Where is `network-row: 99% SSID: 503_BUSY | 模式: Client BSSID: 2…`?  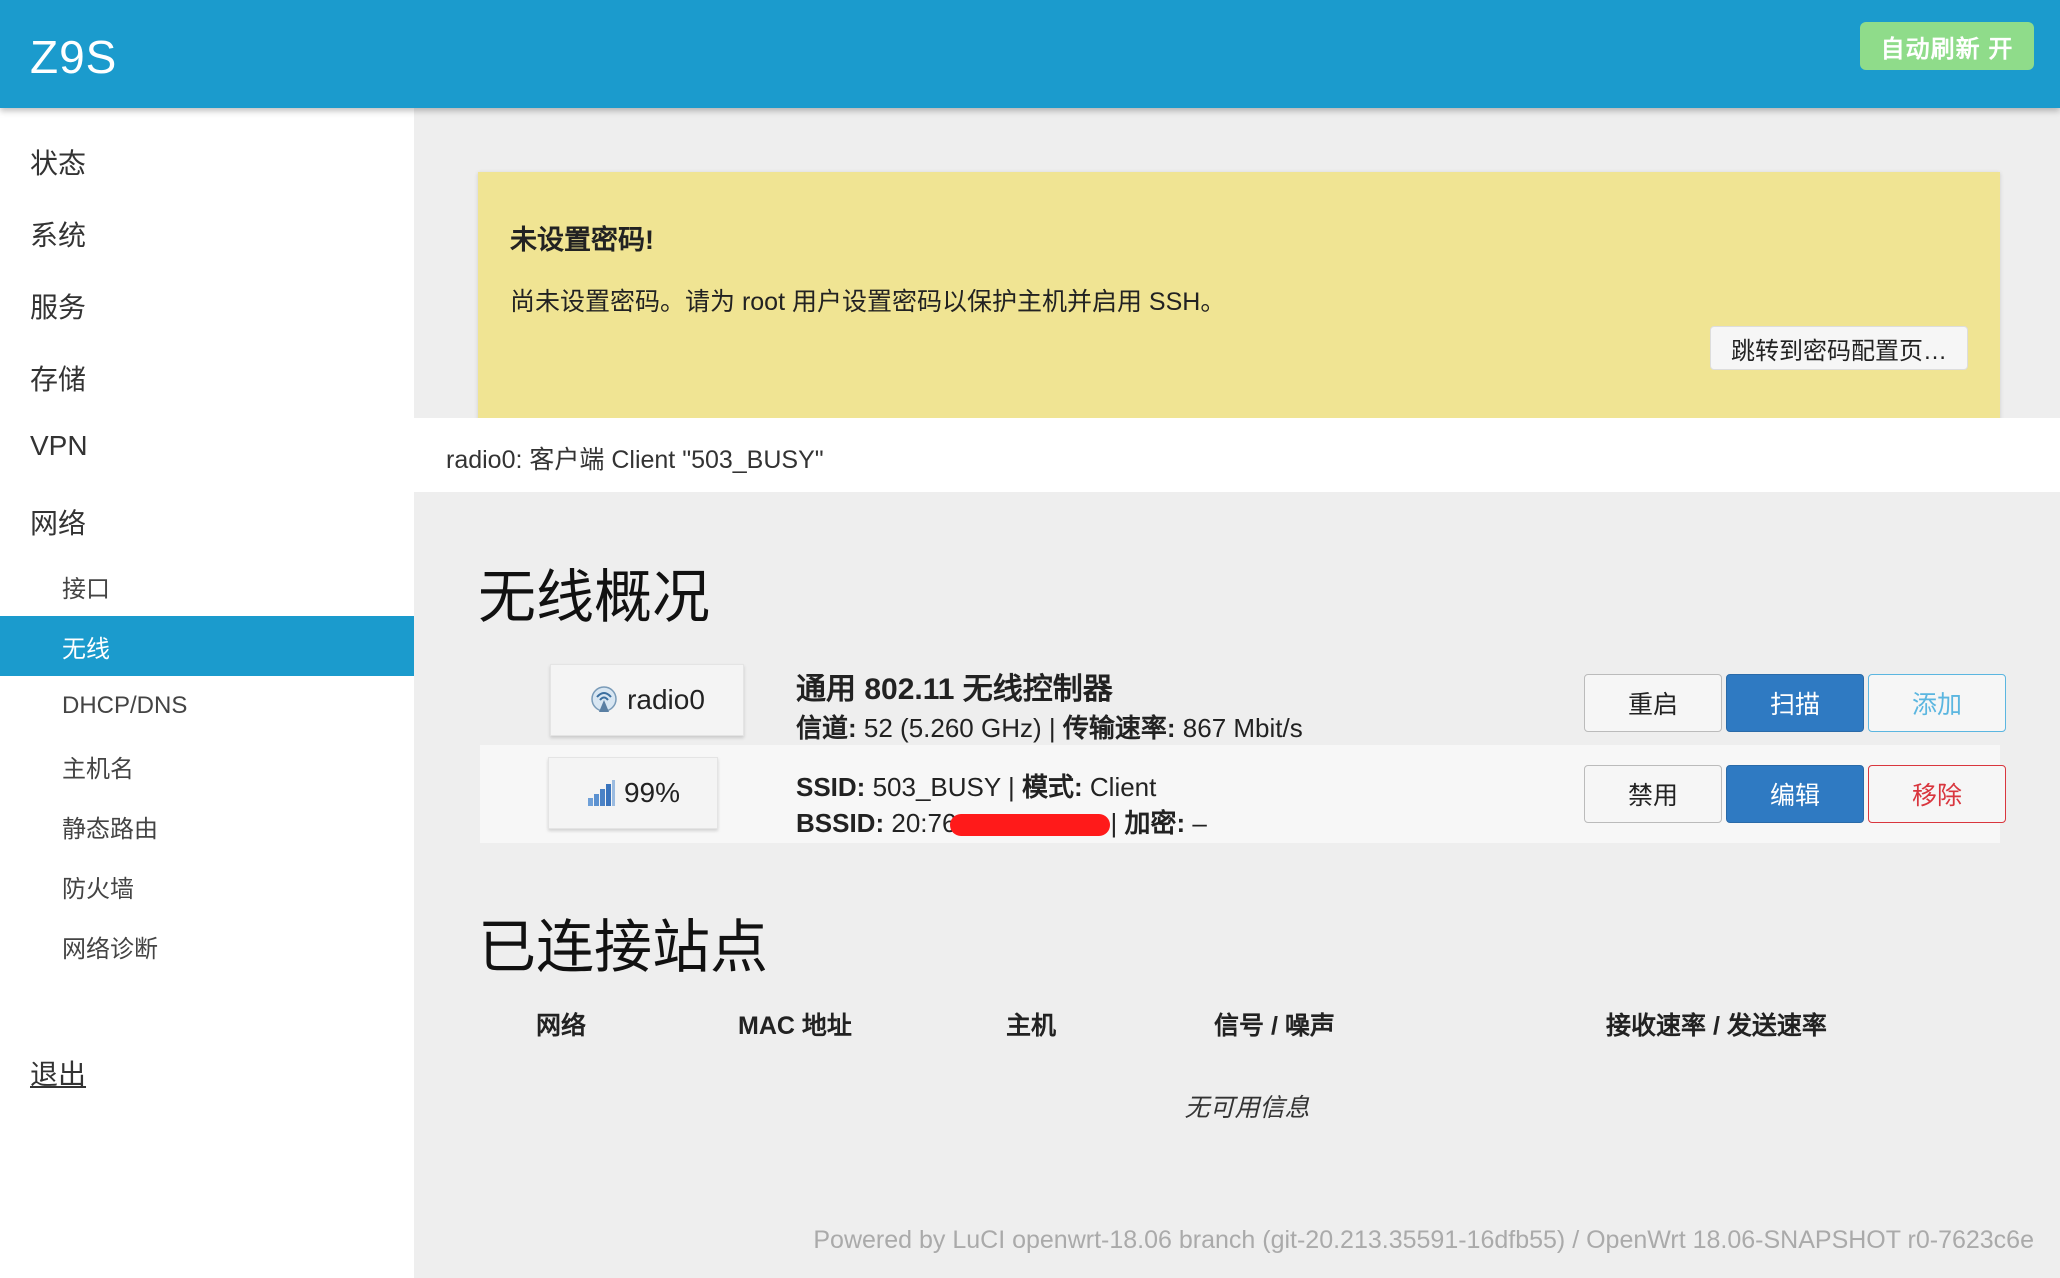 network-row: 99% SSID: 503_BUSY | 模式: Client BSSID: 2… is located at coordinates (1243, 794).